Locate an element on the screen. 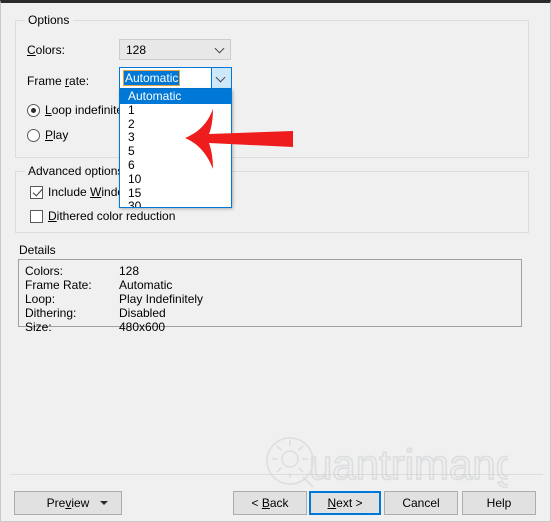 The height and width of the screenshot is (522, 551). help-button: Help is located at coordinates (499, 503).